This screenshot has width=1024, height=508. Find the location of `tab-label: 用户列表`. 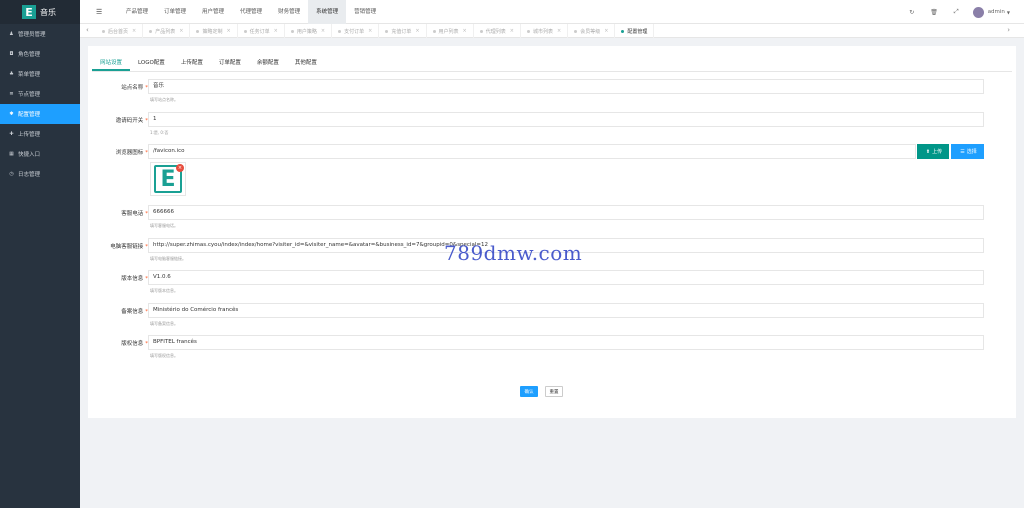

tab-label: 用户列表 is located at coordinates (448, 31).